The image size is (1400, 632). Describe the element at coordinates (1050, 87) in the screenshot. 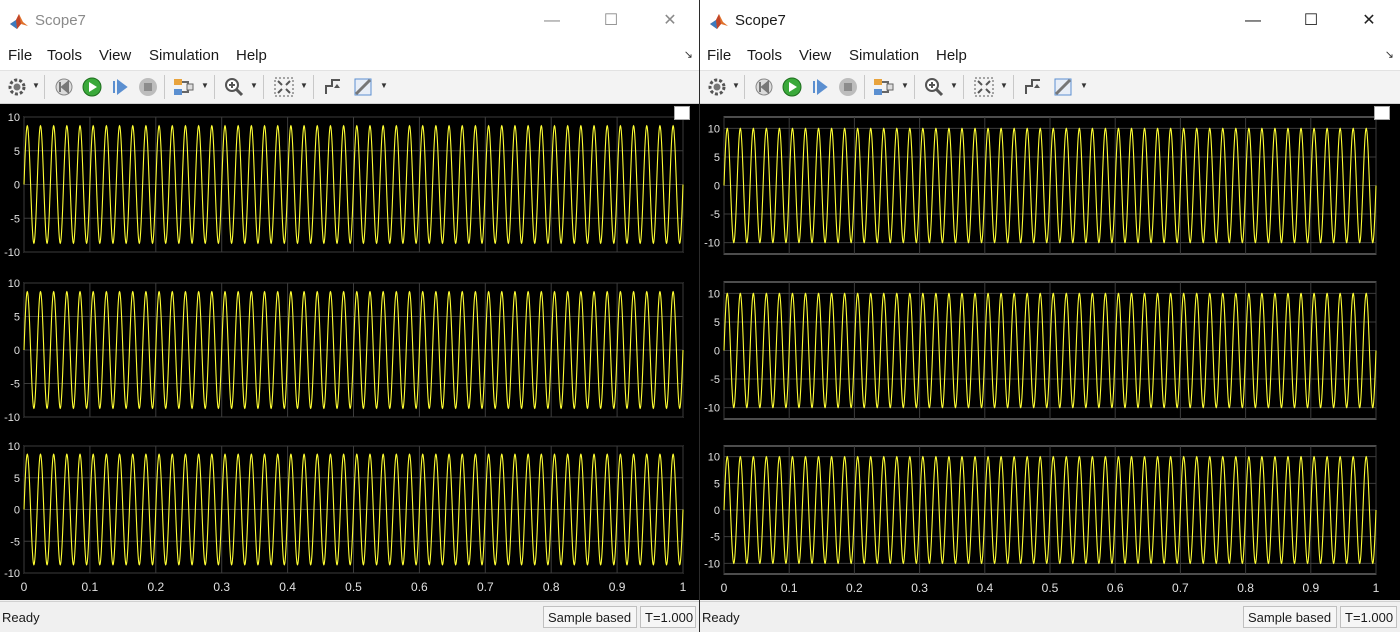

I see `toolbar: ▼ ▼ ▼ ▼ ▼` at that location.